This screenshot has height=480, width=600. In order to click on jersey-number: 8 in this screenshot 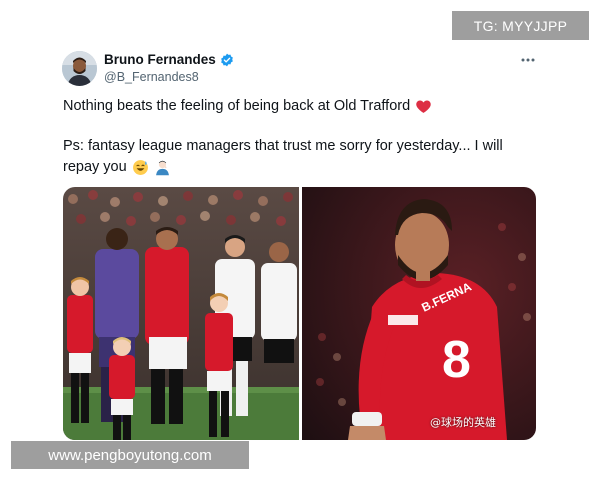, I will do `click(456, 360)`.